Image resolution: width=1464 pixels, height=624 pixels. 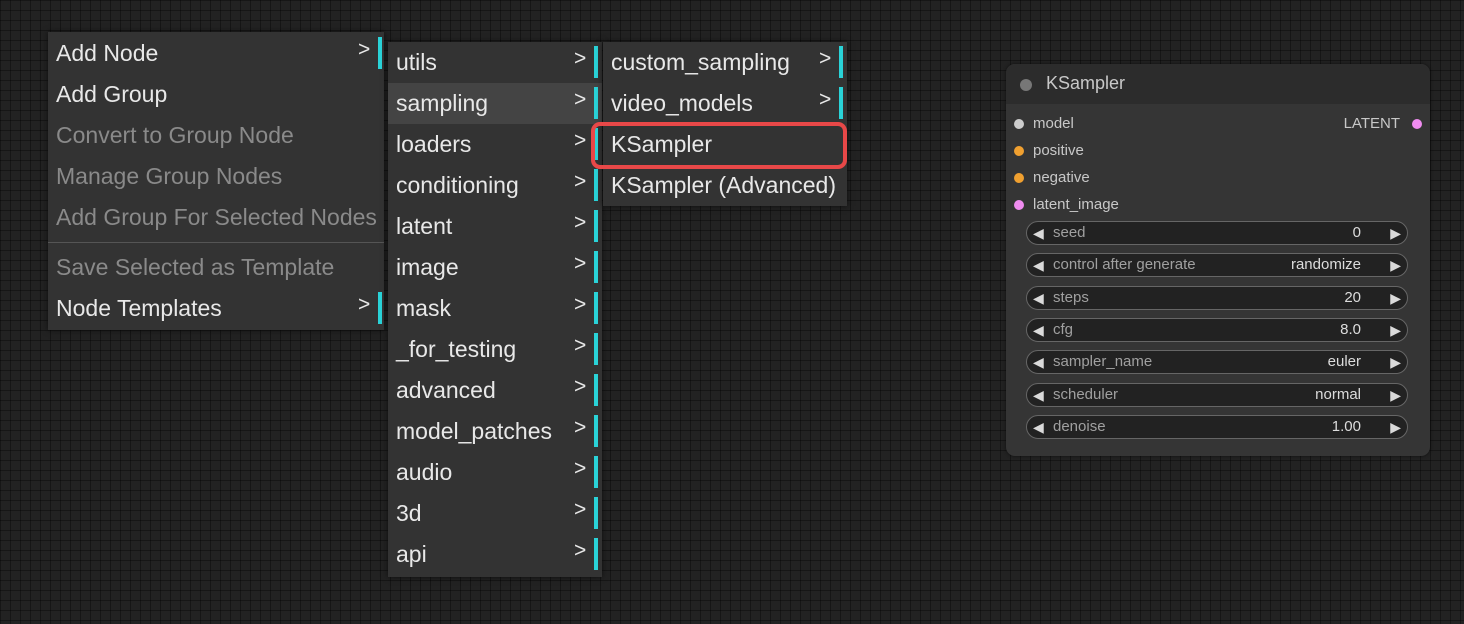 I want to click on menu-item-api: api >, so click(x=495, y=554).